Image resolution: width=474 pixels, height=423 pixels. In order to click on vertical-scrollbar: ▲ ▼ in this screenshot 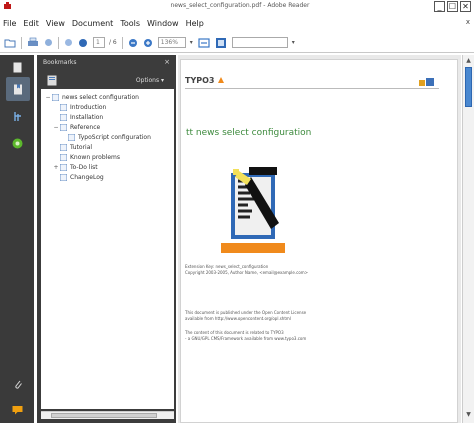, I will do `click(468, 239)`.